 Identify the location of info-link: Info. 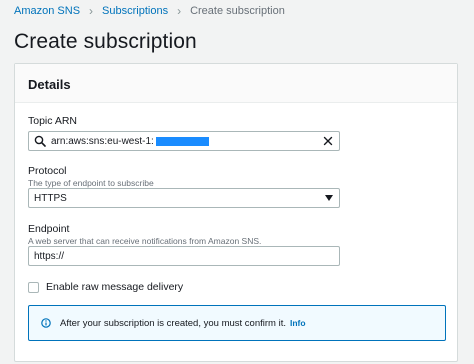
(298, 323).